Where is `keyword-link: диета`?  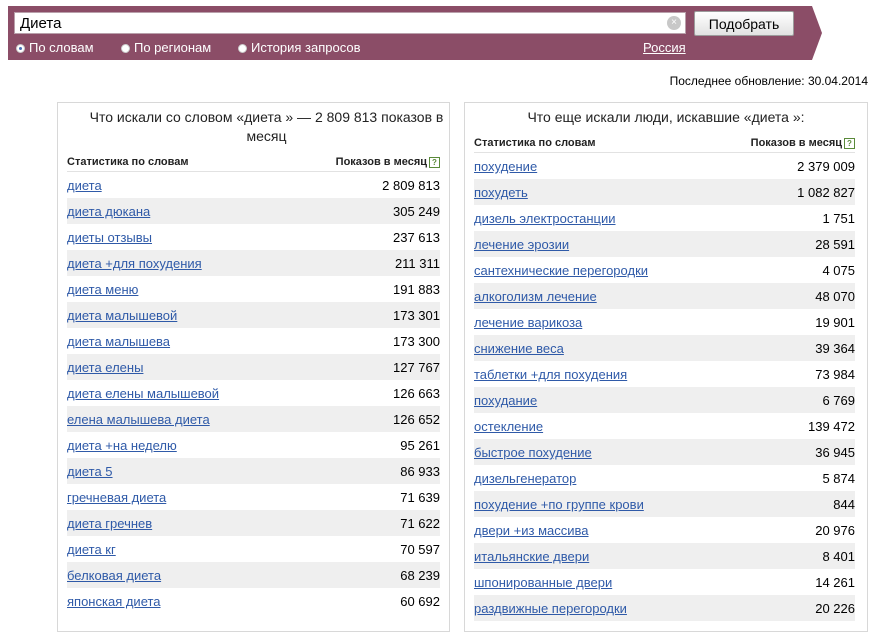 keyword-link: диета is located at coordinates (84, 185).